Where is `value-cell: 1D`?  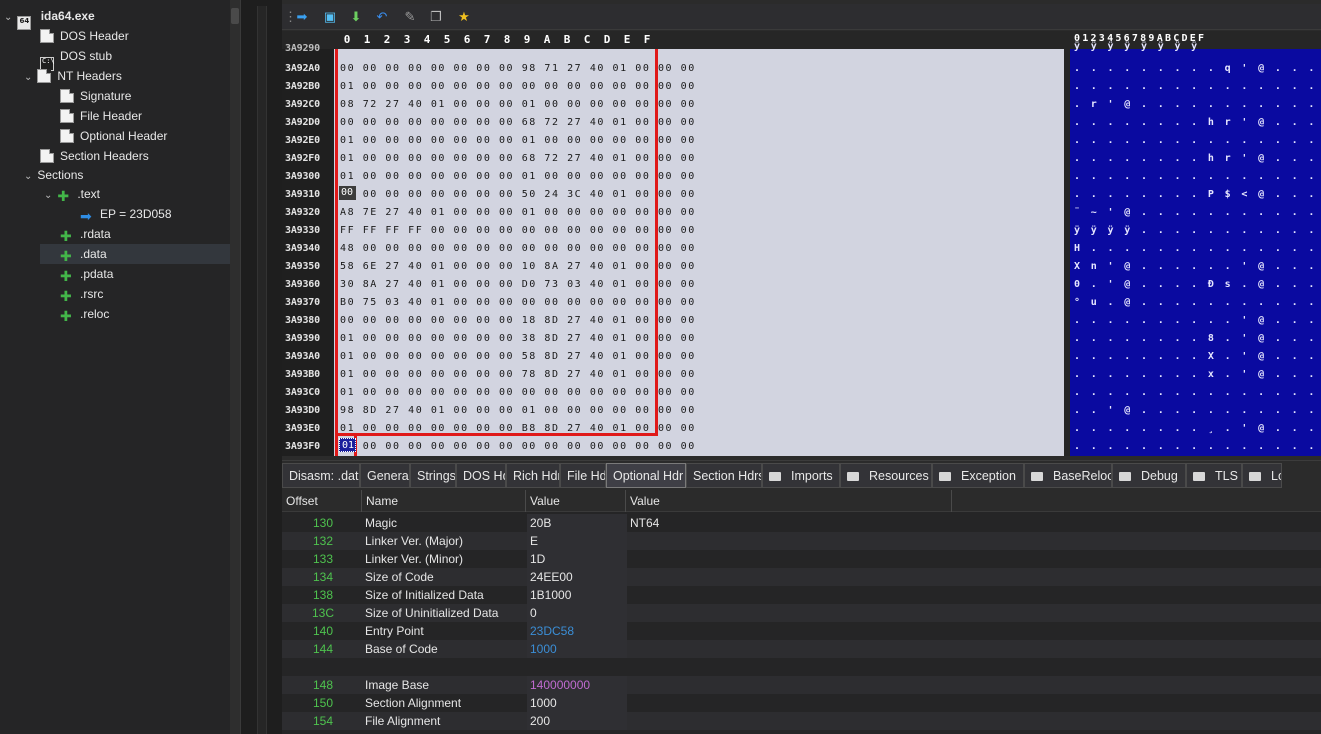 value-cell: 1D is located at coordinates (537, 559).